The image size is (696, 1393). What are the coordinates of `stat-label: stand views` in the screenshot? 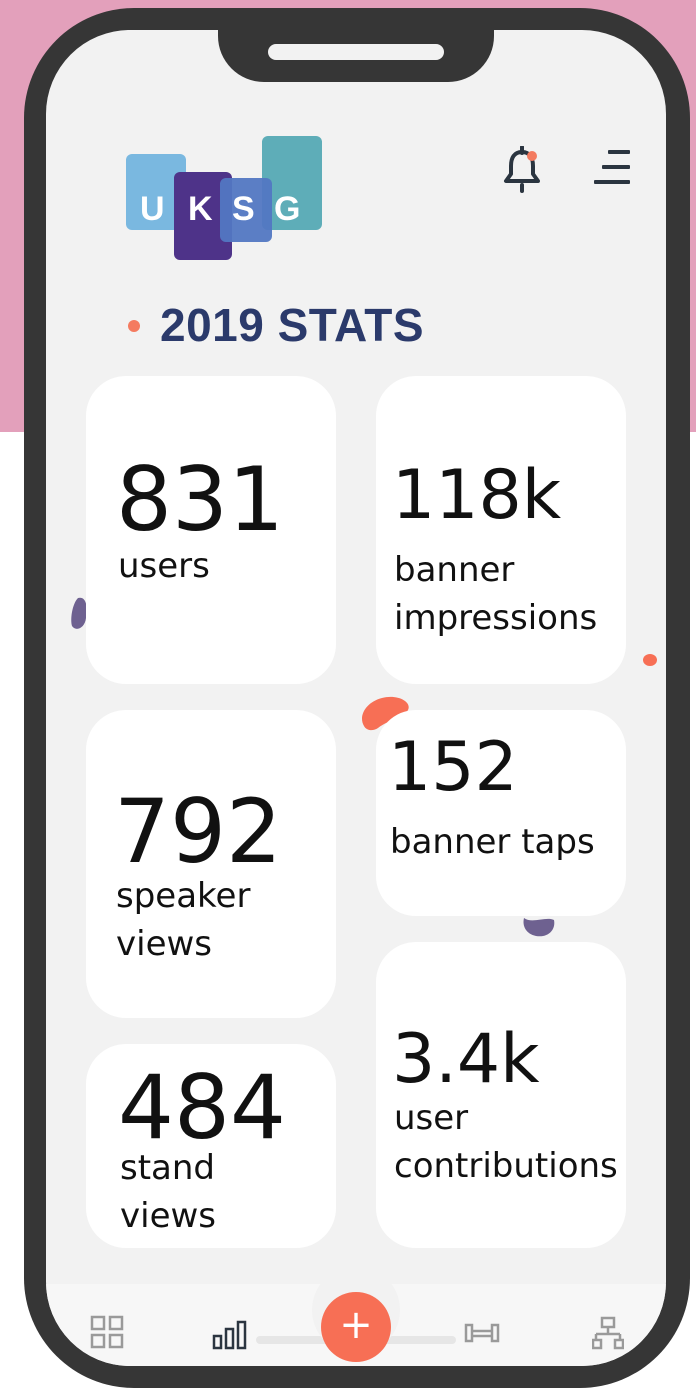 It's located at (168, 1192).